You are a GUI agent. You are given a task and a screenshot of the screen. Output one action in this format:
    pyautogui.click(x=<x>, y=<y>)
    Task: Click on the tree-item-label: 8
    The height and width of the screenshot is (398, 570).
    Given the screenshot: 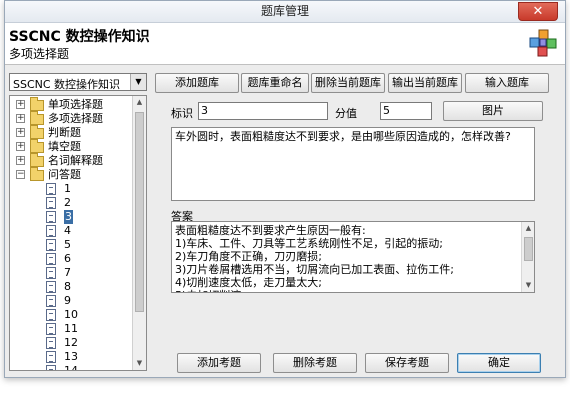 What is the action you would take?
    pyautogui.click(x=67, y=286)
    